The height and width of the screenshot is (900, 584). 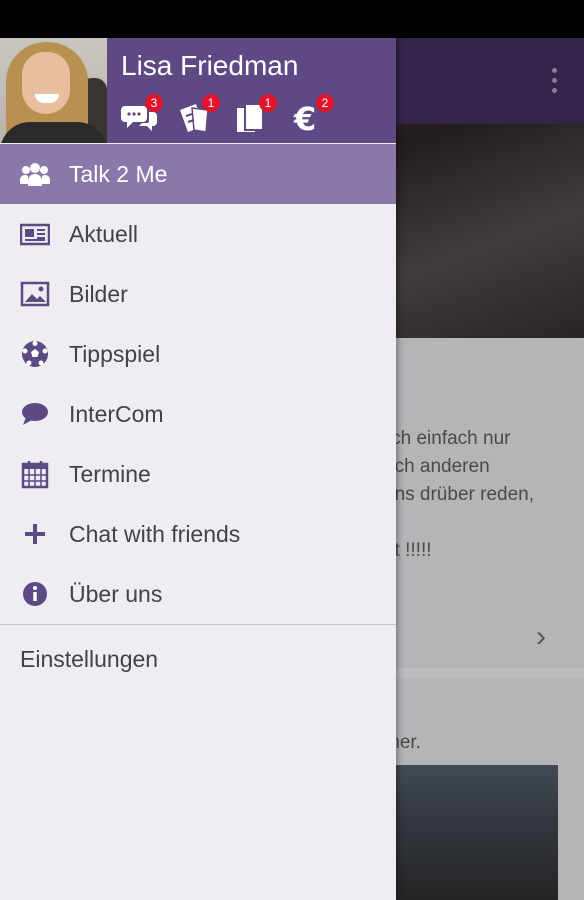 What do you see at coordinates (155, 534) in the screenshot?
I see `menu-item-label: Chat with friends` at bounding box center [155, 534].